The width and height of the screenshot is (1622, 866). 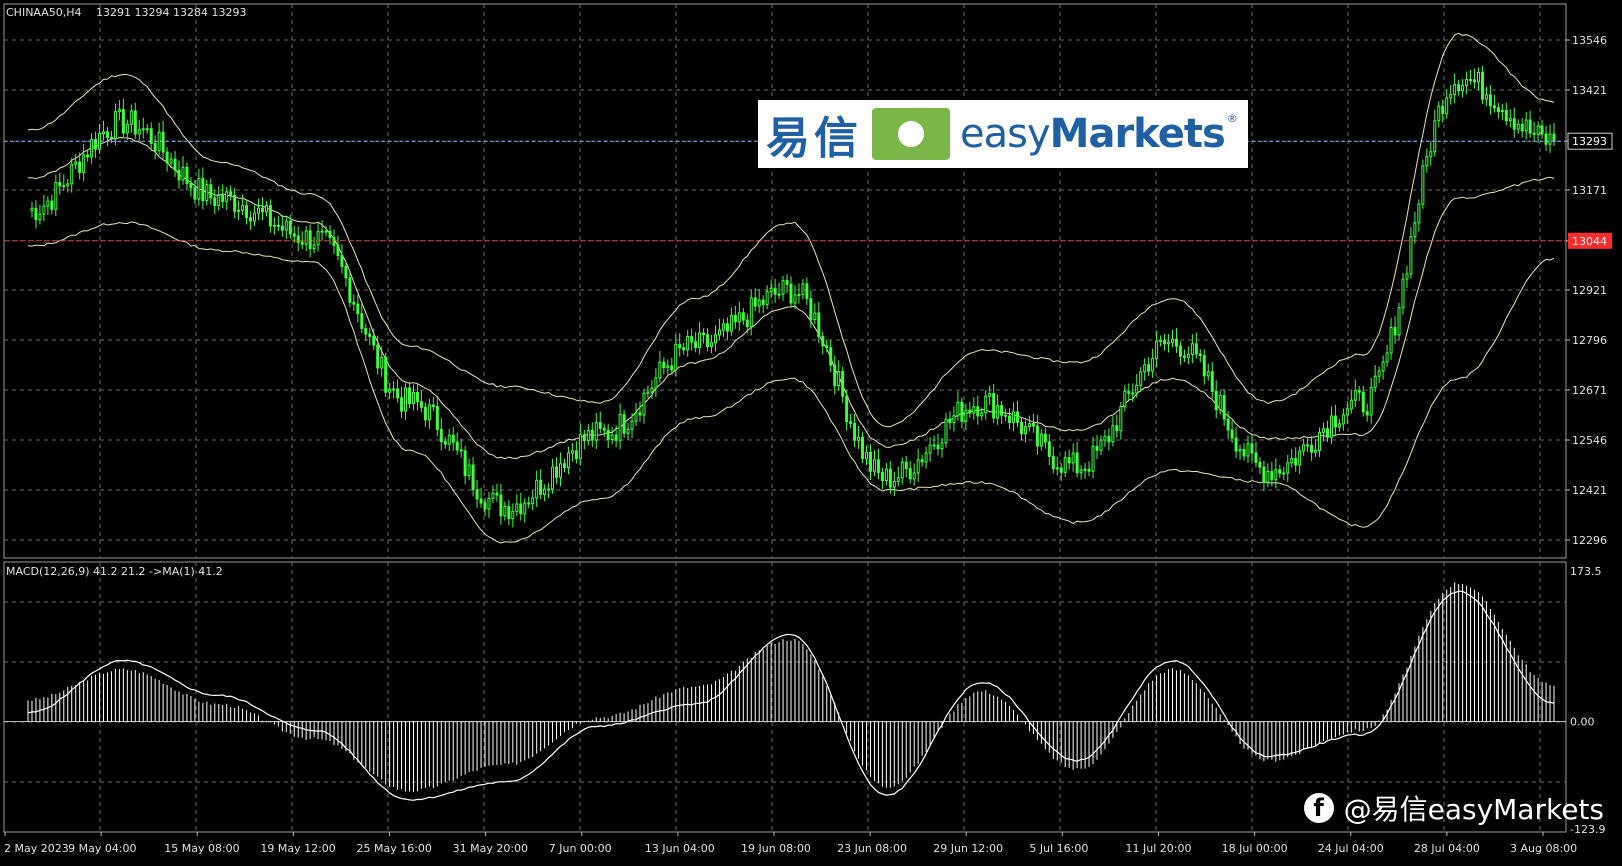 I want to click on time-axis-label: 28 Jul 04:00, so click(x=1447, y=848).